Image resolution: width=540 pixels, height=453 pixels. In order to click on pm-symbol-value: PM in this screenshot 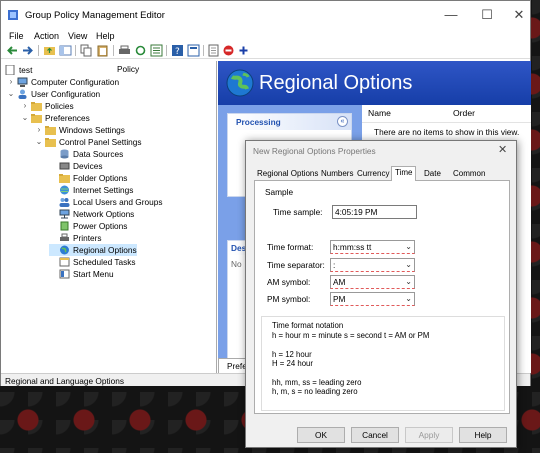, I will do `click(339, 299)`.